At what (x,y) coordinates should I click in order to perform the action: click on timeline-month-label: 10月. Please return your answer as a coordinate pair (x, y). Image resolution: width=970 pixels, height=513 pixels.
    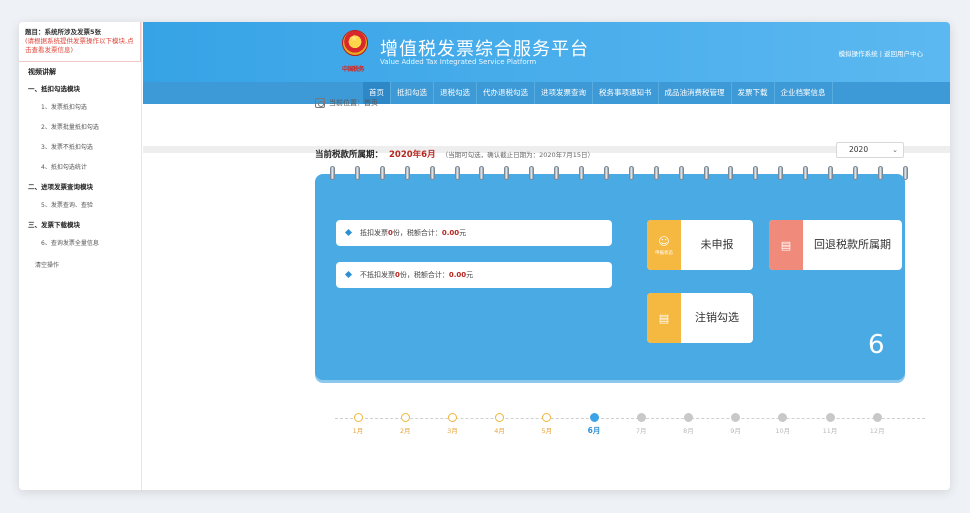
    Looking at the image, I should click on (783, 431).